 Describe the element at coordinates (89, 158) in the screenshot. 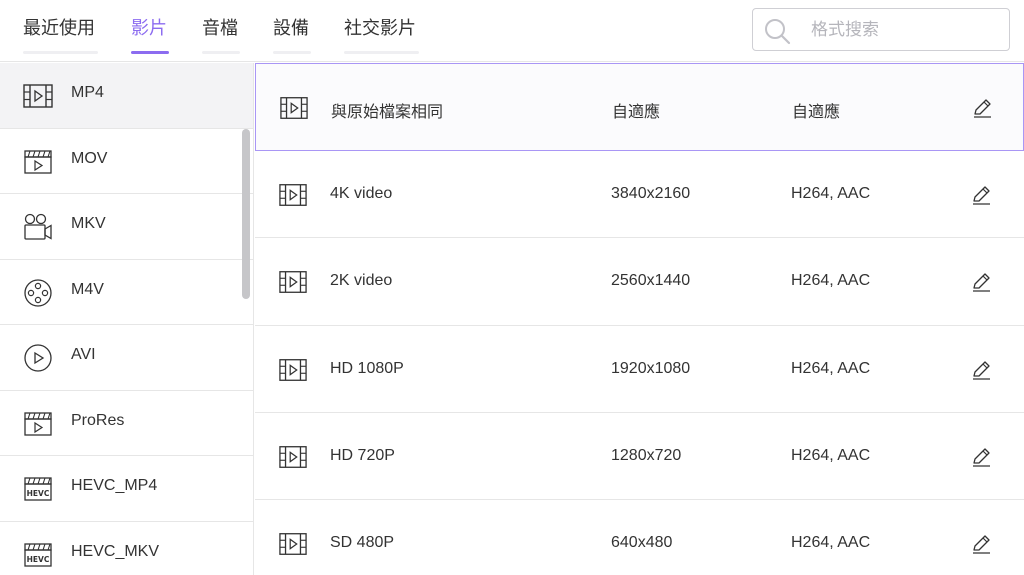

I see `sidebar-item-label: MOV` at that location.